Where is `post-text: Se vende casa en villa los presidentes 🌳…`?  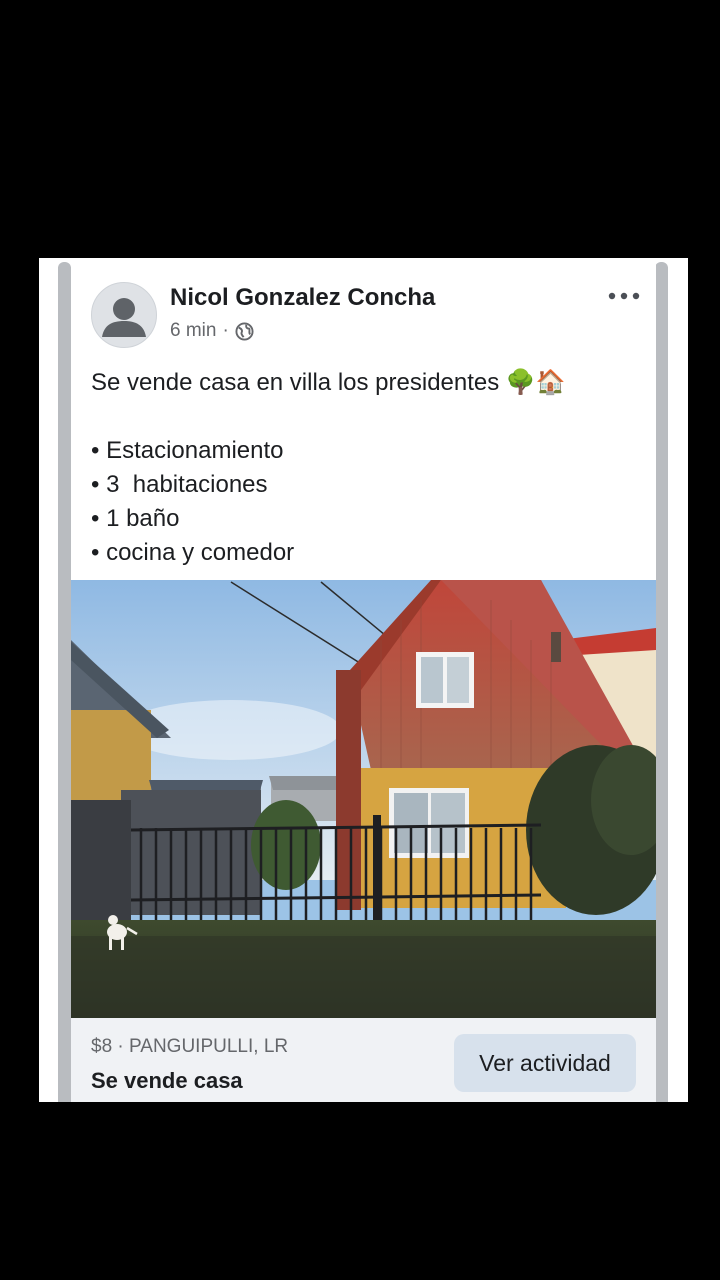
post-text: Se vende casa en villa los presidentes 🌳… is located at coordinates (363, 468).